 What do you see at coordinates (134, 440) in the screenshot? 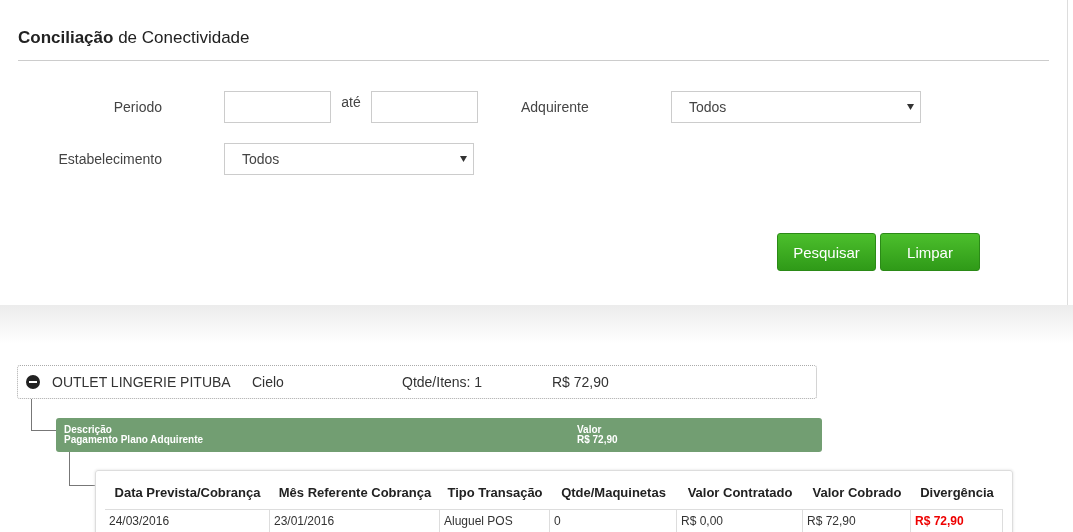
I see `description-text: Pagamento Plano Adquirente` at bounding box center [134, 440].